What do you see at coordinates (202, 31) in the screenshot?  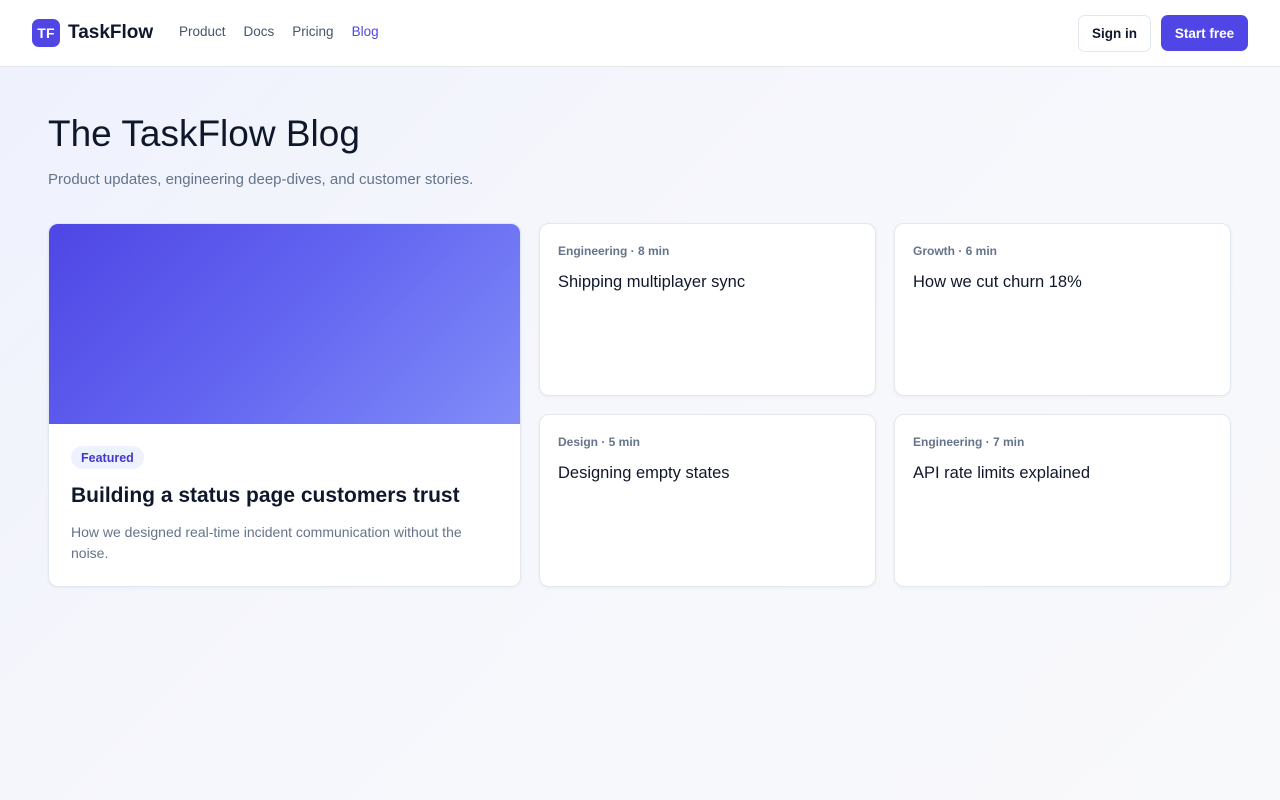 I see `nav-link-product: Product` at bounding box center [202, 31].